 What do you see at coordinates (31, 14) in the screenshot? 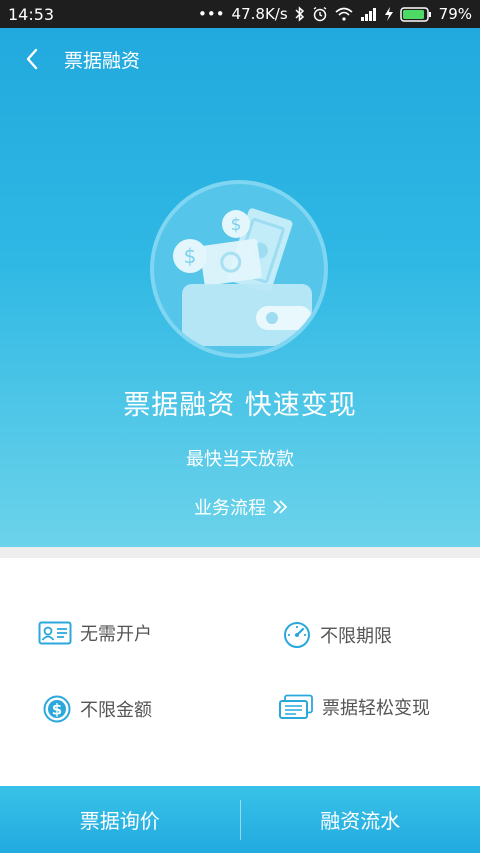
I see `status-time: 14:53` at bounding box center [31, 14].